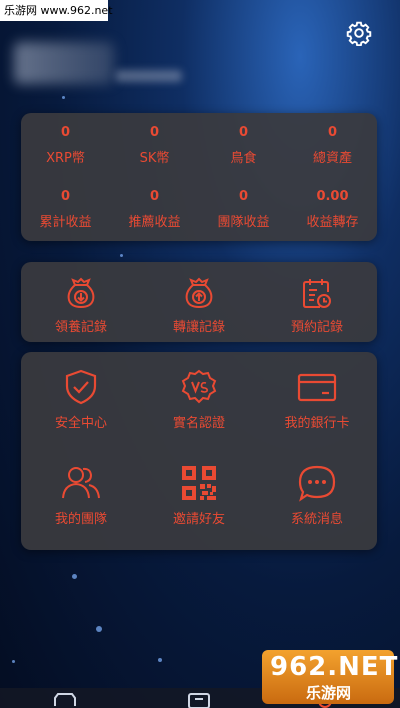  I want to click on stat-label: 推薦收益, so click(154, 222).